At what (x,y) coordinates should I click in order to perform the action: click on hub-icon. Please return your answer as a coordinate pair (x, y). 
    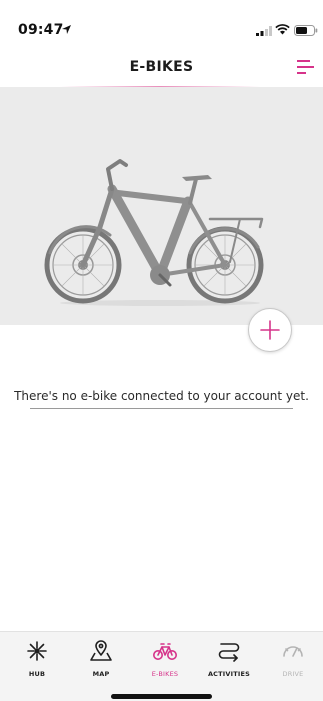
    Looking at the image, I should click on (37, 651).